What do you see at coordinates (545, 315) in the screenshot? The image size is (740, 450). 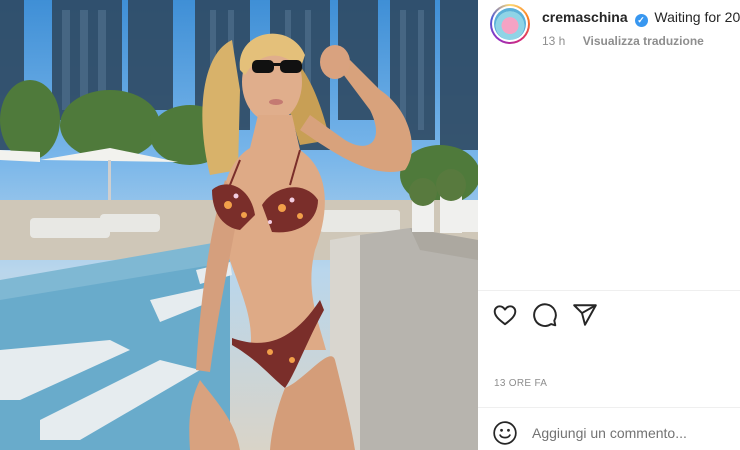 I see `comment-bubble-icon` at bounding box center [545, 315].